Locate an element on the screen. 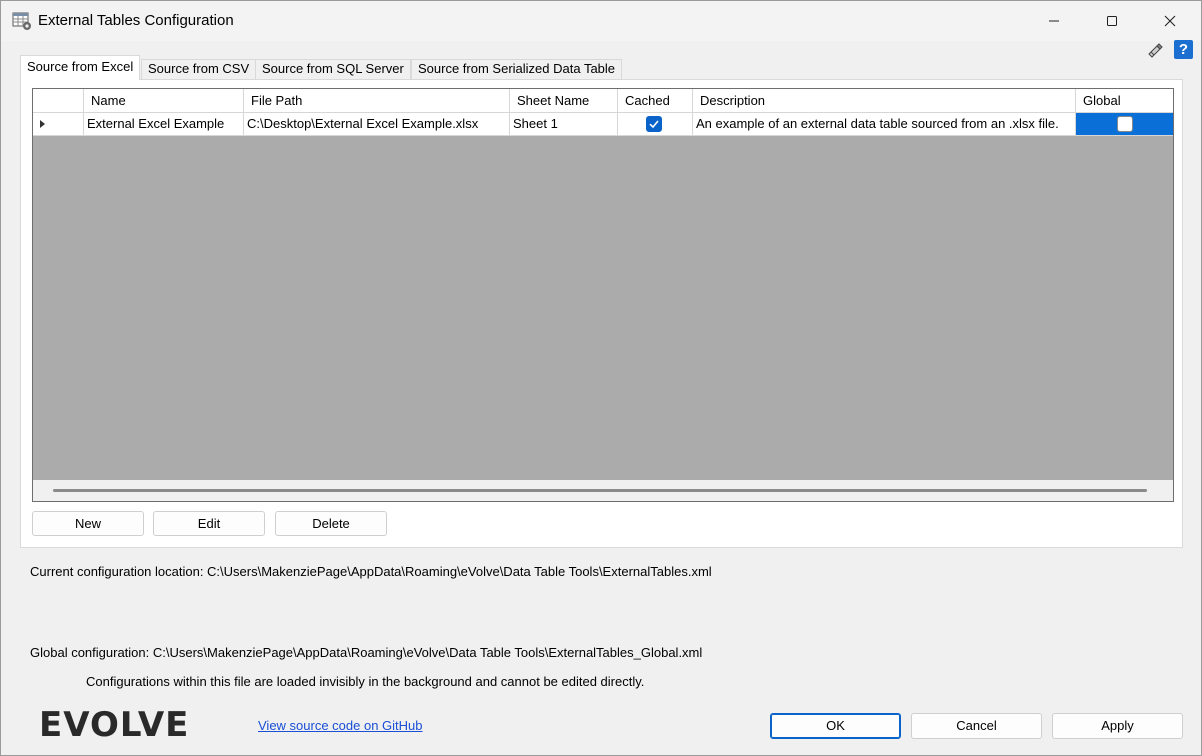 Image resolution: width=1202 pixels, height=756 pixels. github-link: View source code on GitHub is located at coordinates (340, 725).